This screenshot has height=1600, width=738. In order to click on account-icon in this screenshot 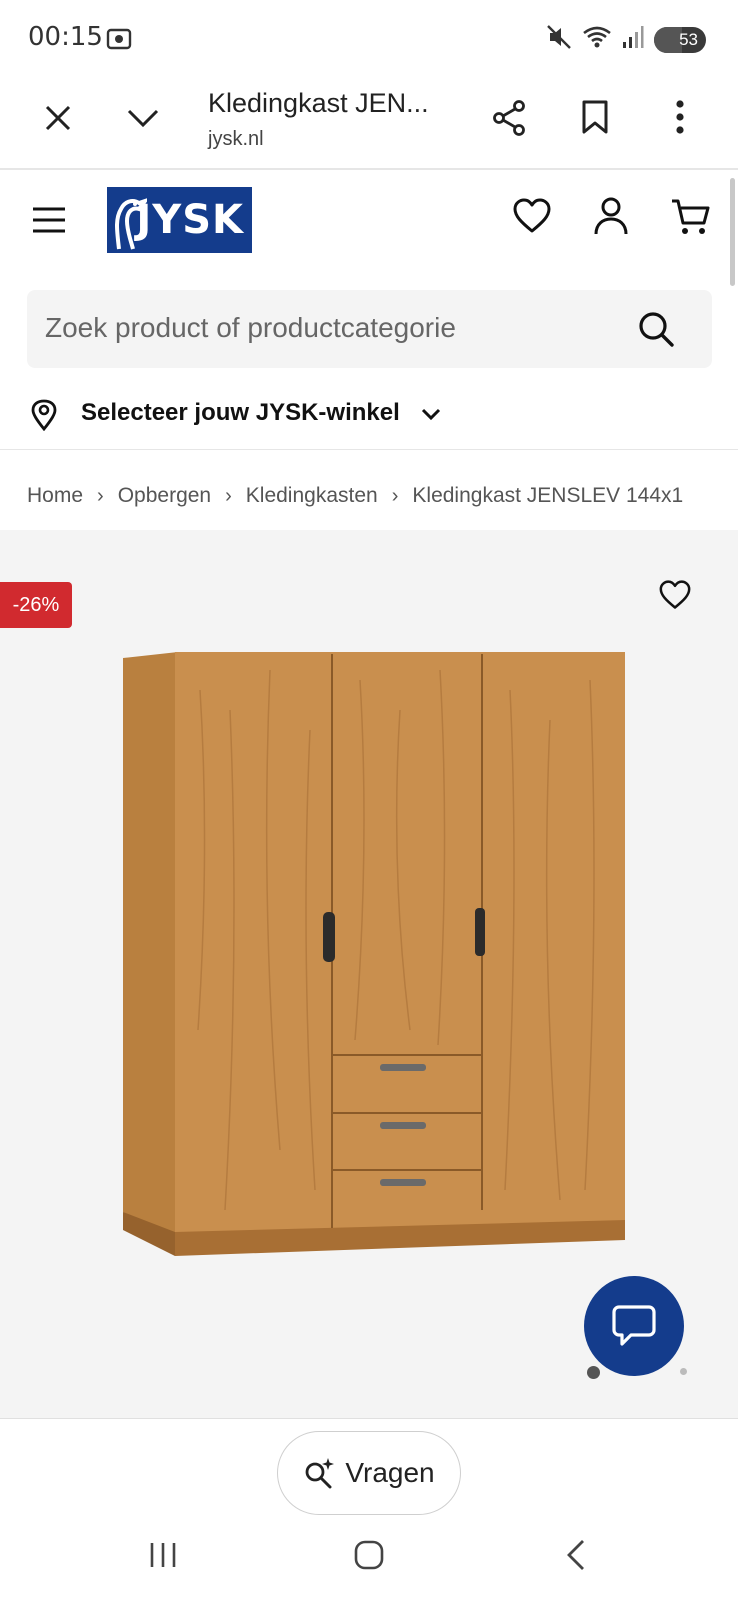, I will do `click(611, 218)`.